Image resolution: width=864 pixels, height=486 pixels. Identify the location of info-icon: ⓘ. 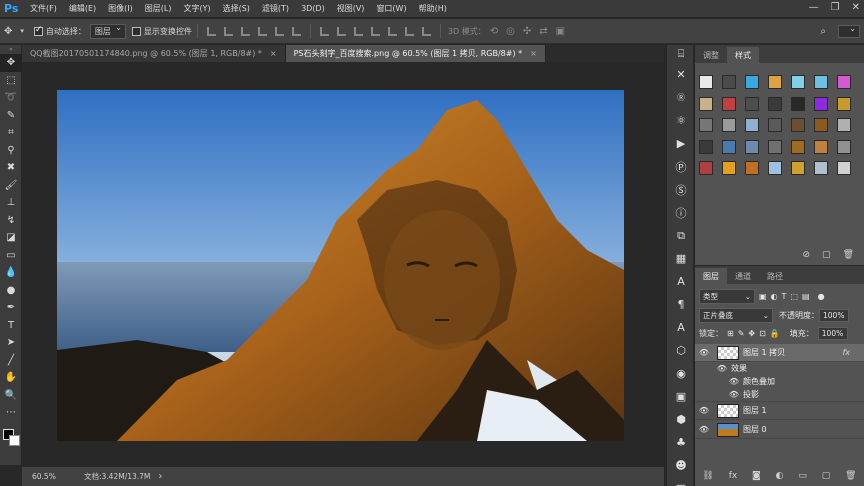
(681, 212).